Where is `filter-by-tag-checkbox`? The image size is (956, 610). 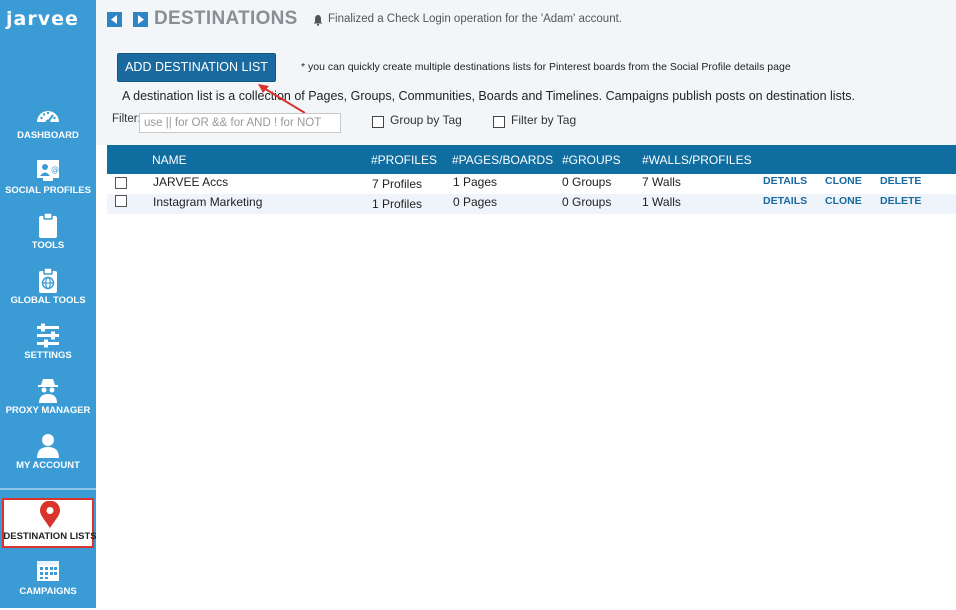 filter-by-tag-checkbox is located at coordinates (499, 122).